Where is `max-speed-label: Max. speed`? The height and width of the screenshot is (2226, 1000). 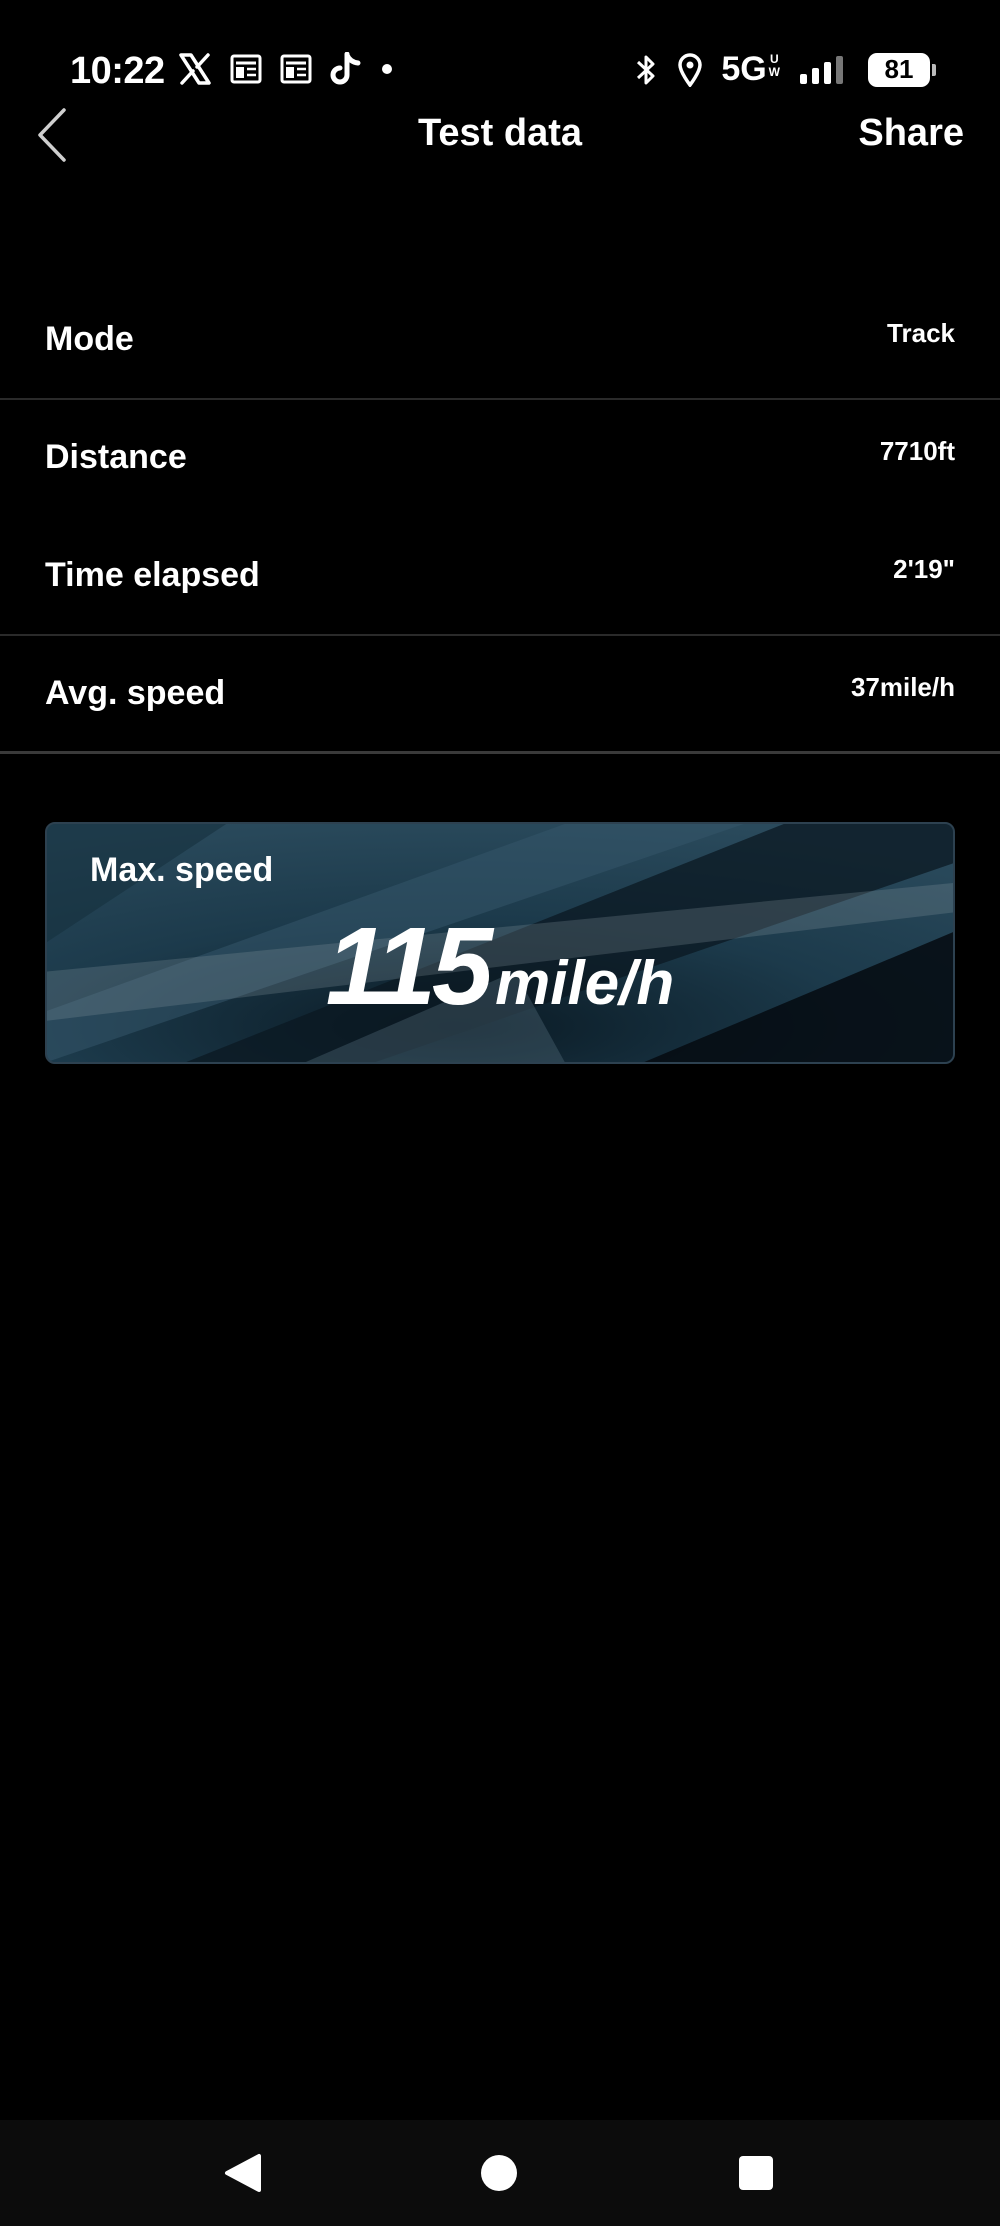 max-speed-label: Max. speed is located at coordinates (182, 870).